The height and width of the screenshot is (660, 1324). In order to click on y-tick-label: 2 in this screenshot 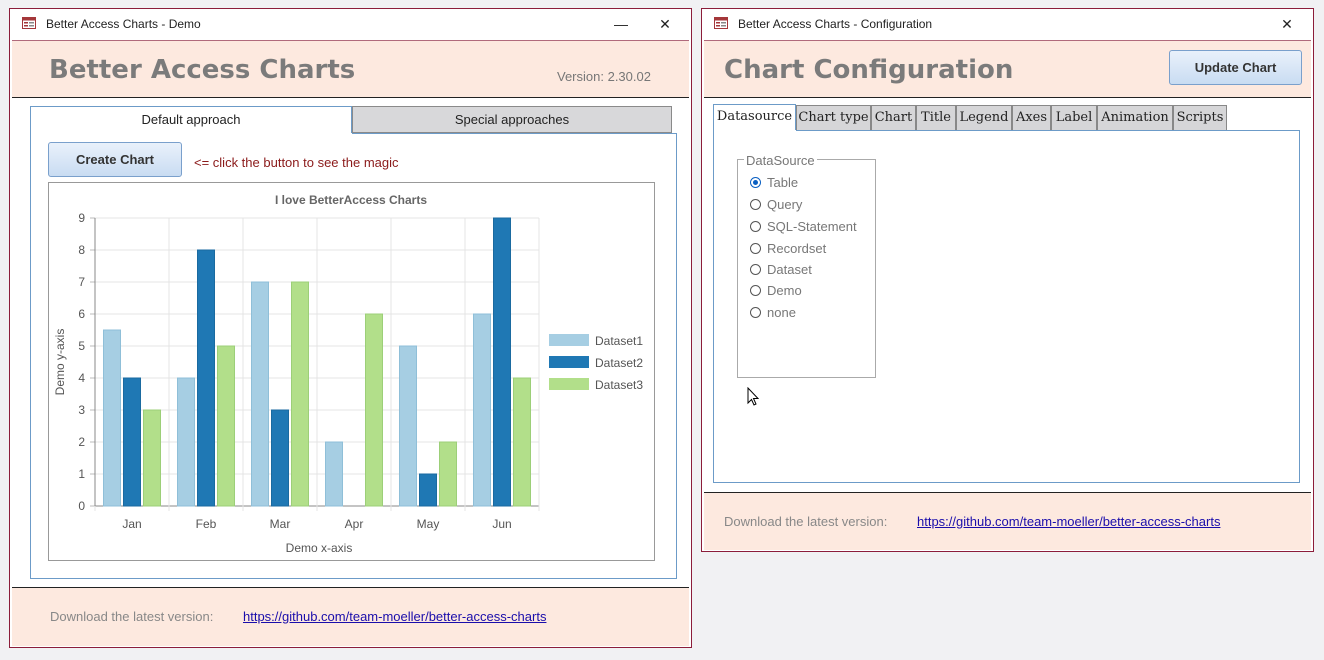, I will do `click(81, 442)`.